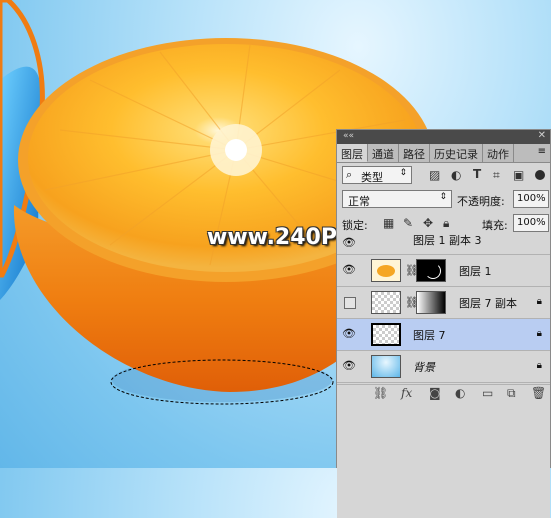 The height and width of the screenshot is (518, 551). I want to click on tab-layers: 图层, so click(352, 153).